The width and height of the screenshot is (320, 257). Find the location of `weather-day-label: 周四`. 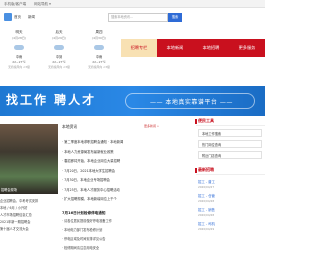

weather-day-label: 周四 is located at coordinates (99, 32).